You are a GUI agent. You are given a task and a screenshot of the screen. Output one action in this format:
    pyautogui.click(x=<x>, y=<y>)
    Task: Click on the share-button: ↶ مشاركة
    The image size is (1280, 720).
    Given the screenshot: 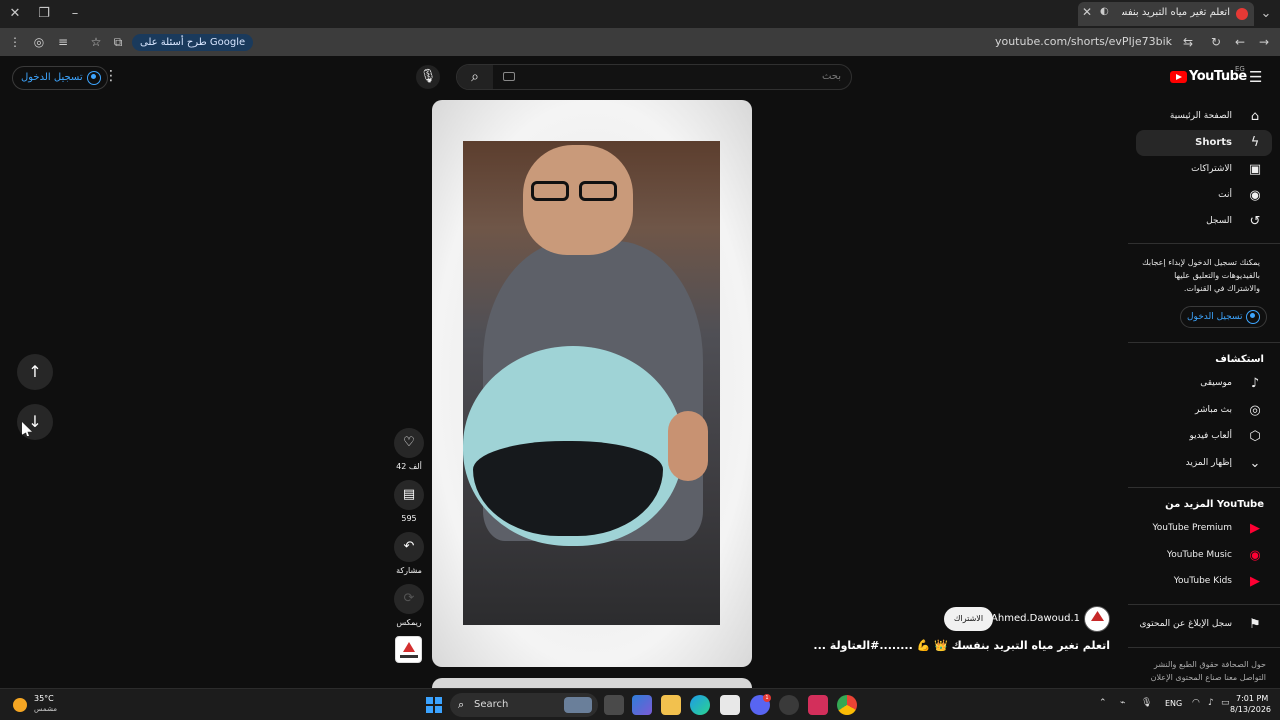 What is the action you would take?
    pyautogui.click(x=409, y=553)
    